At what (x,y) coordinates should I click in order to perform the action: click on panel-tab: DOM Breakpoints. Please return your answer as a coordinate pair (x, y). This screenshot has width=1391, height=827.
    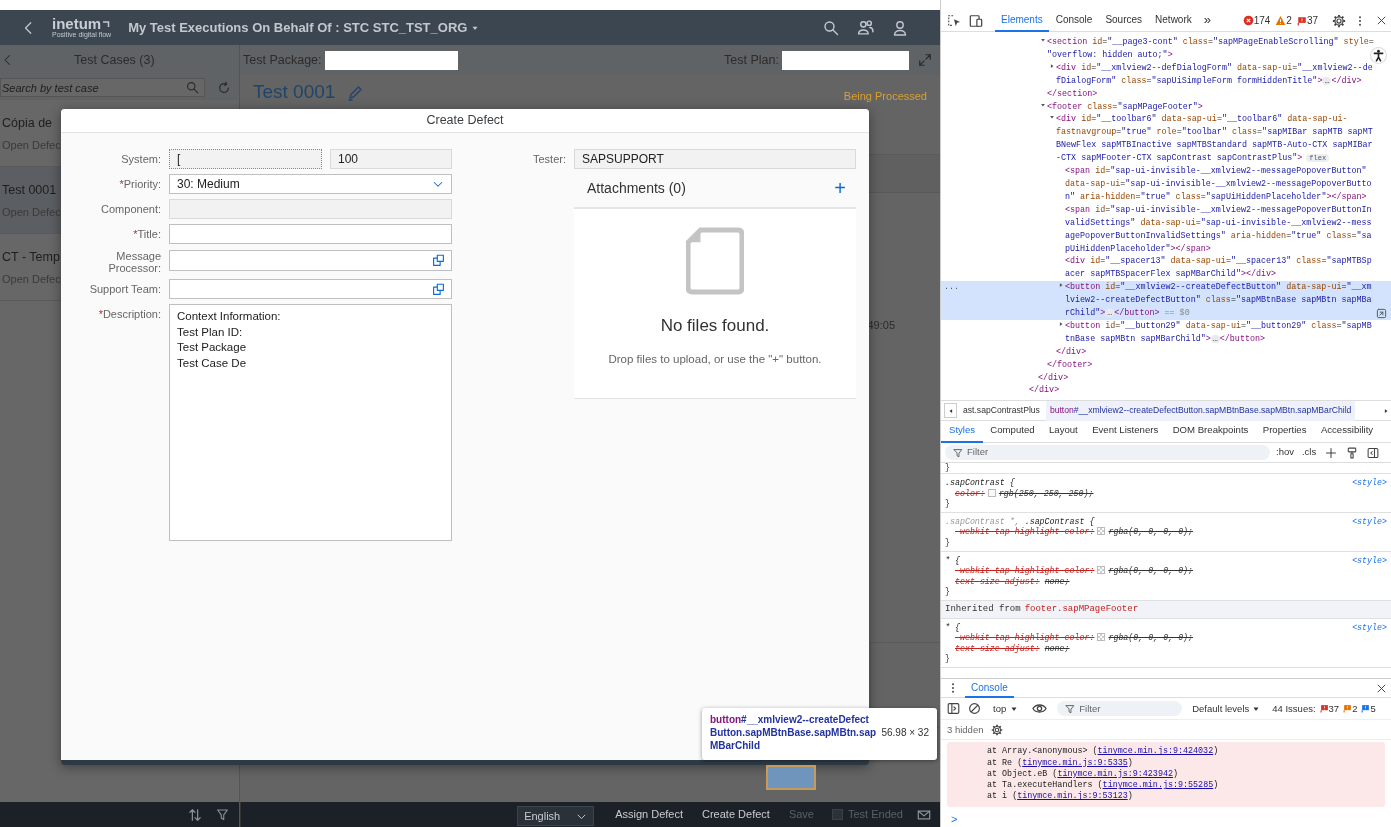
    Looking at the image, I should click on (1210, 431).